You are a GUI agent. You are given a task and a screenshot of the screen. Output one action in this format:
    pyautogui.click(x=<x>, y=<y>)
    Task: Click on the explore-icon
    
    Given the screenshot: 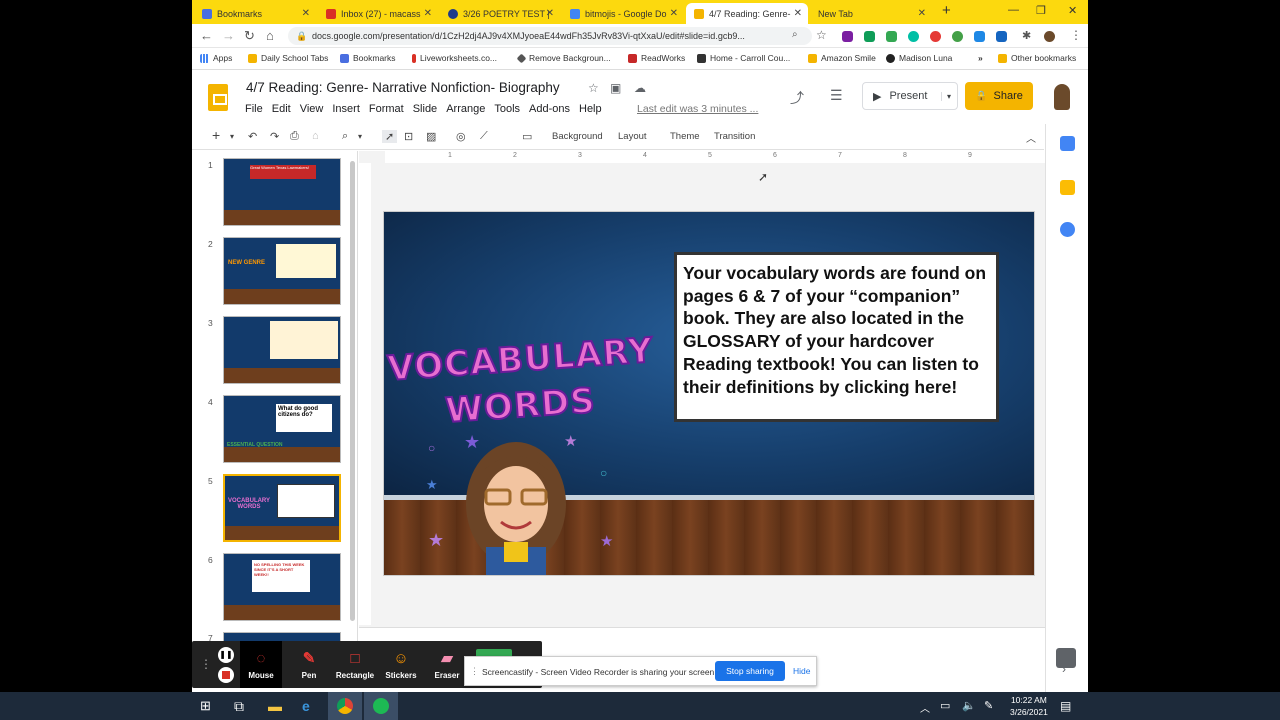 What is the action you would take?
    pyautogui.click(x=1066, y=658)
    